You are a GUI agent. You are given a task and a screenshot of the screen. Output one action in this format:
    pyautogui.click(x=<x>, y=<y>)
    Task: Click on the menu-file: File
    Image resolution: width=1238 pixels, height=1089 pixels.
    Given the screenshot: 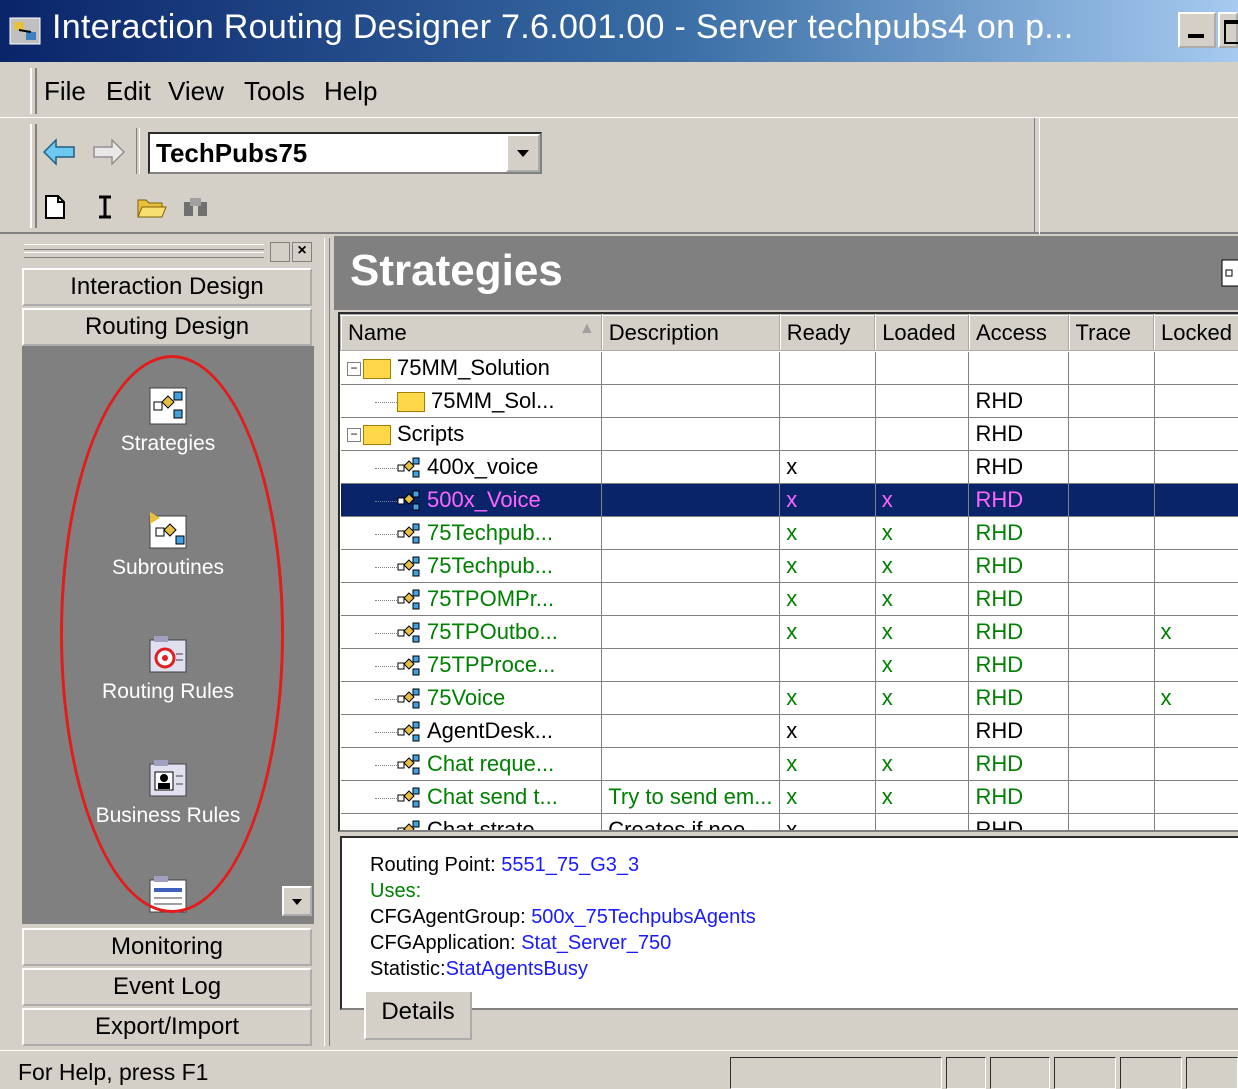 What is the action you would take?
    pyautogui.click(x=65, y=91)
    